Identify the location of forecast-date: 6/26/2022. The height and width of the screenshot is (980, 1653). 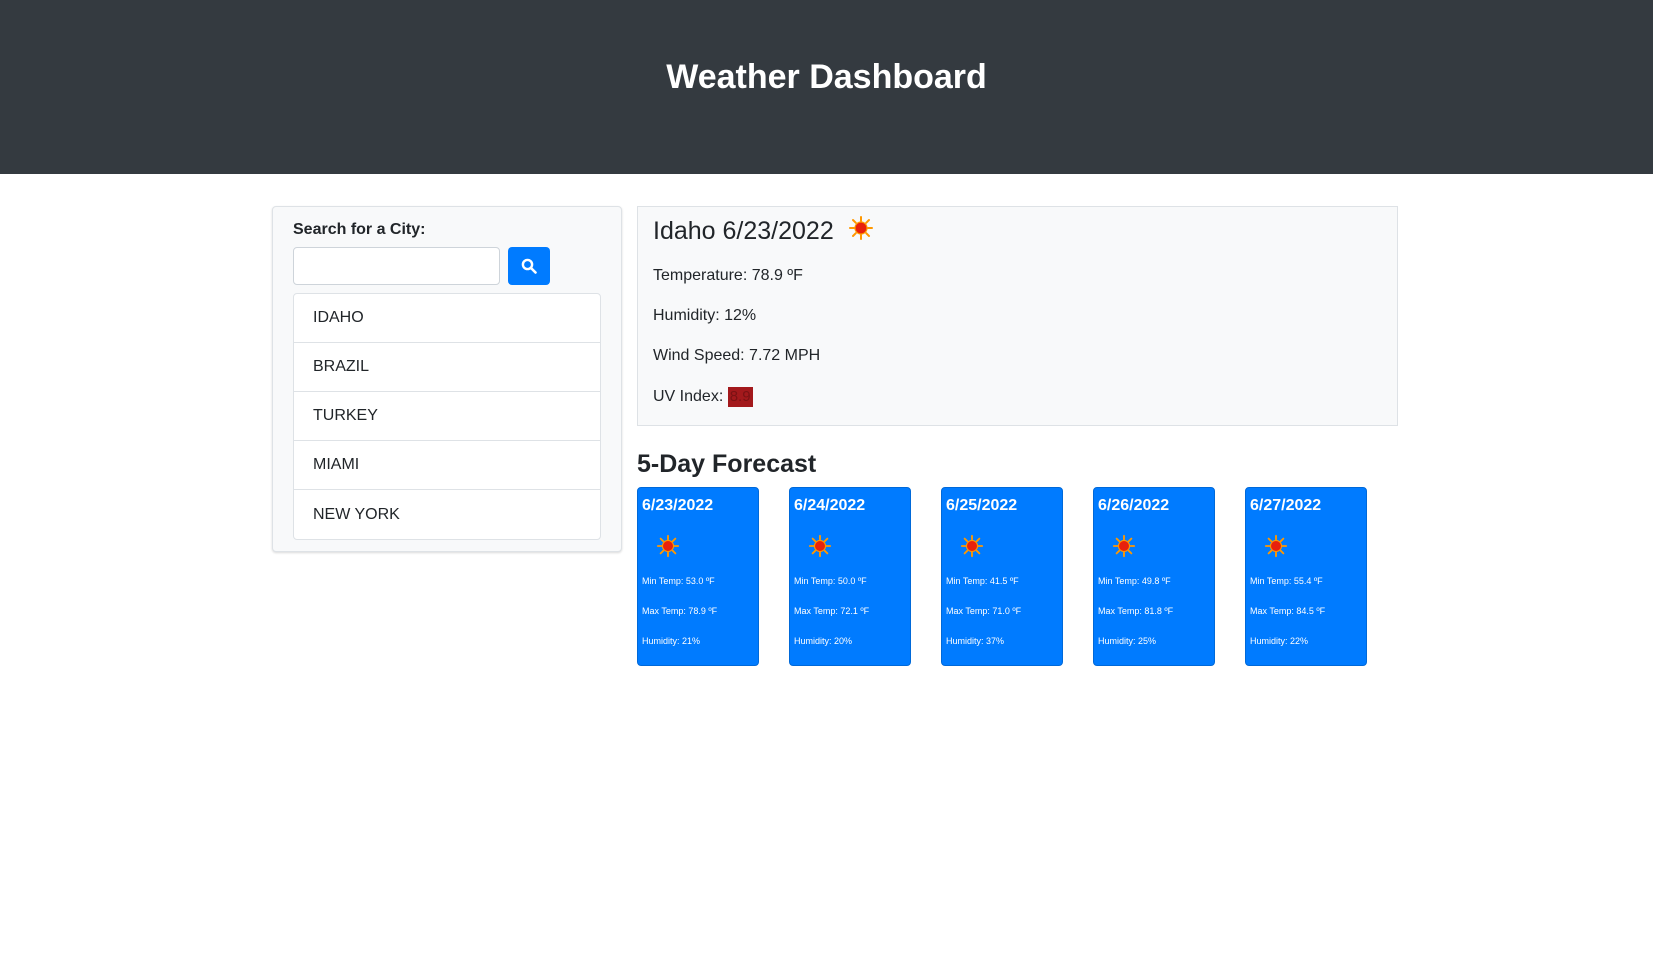
(1134, 505).